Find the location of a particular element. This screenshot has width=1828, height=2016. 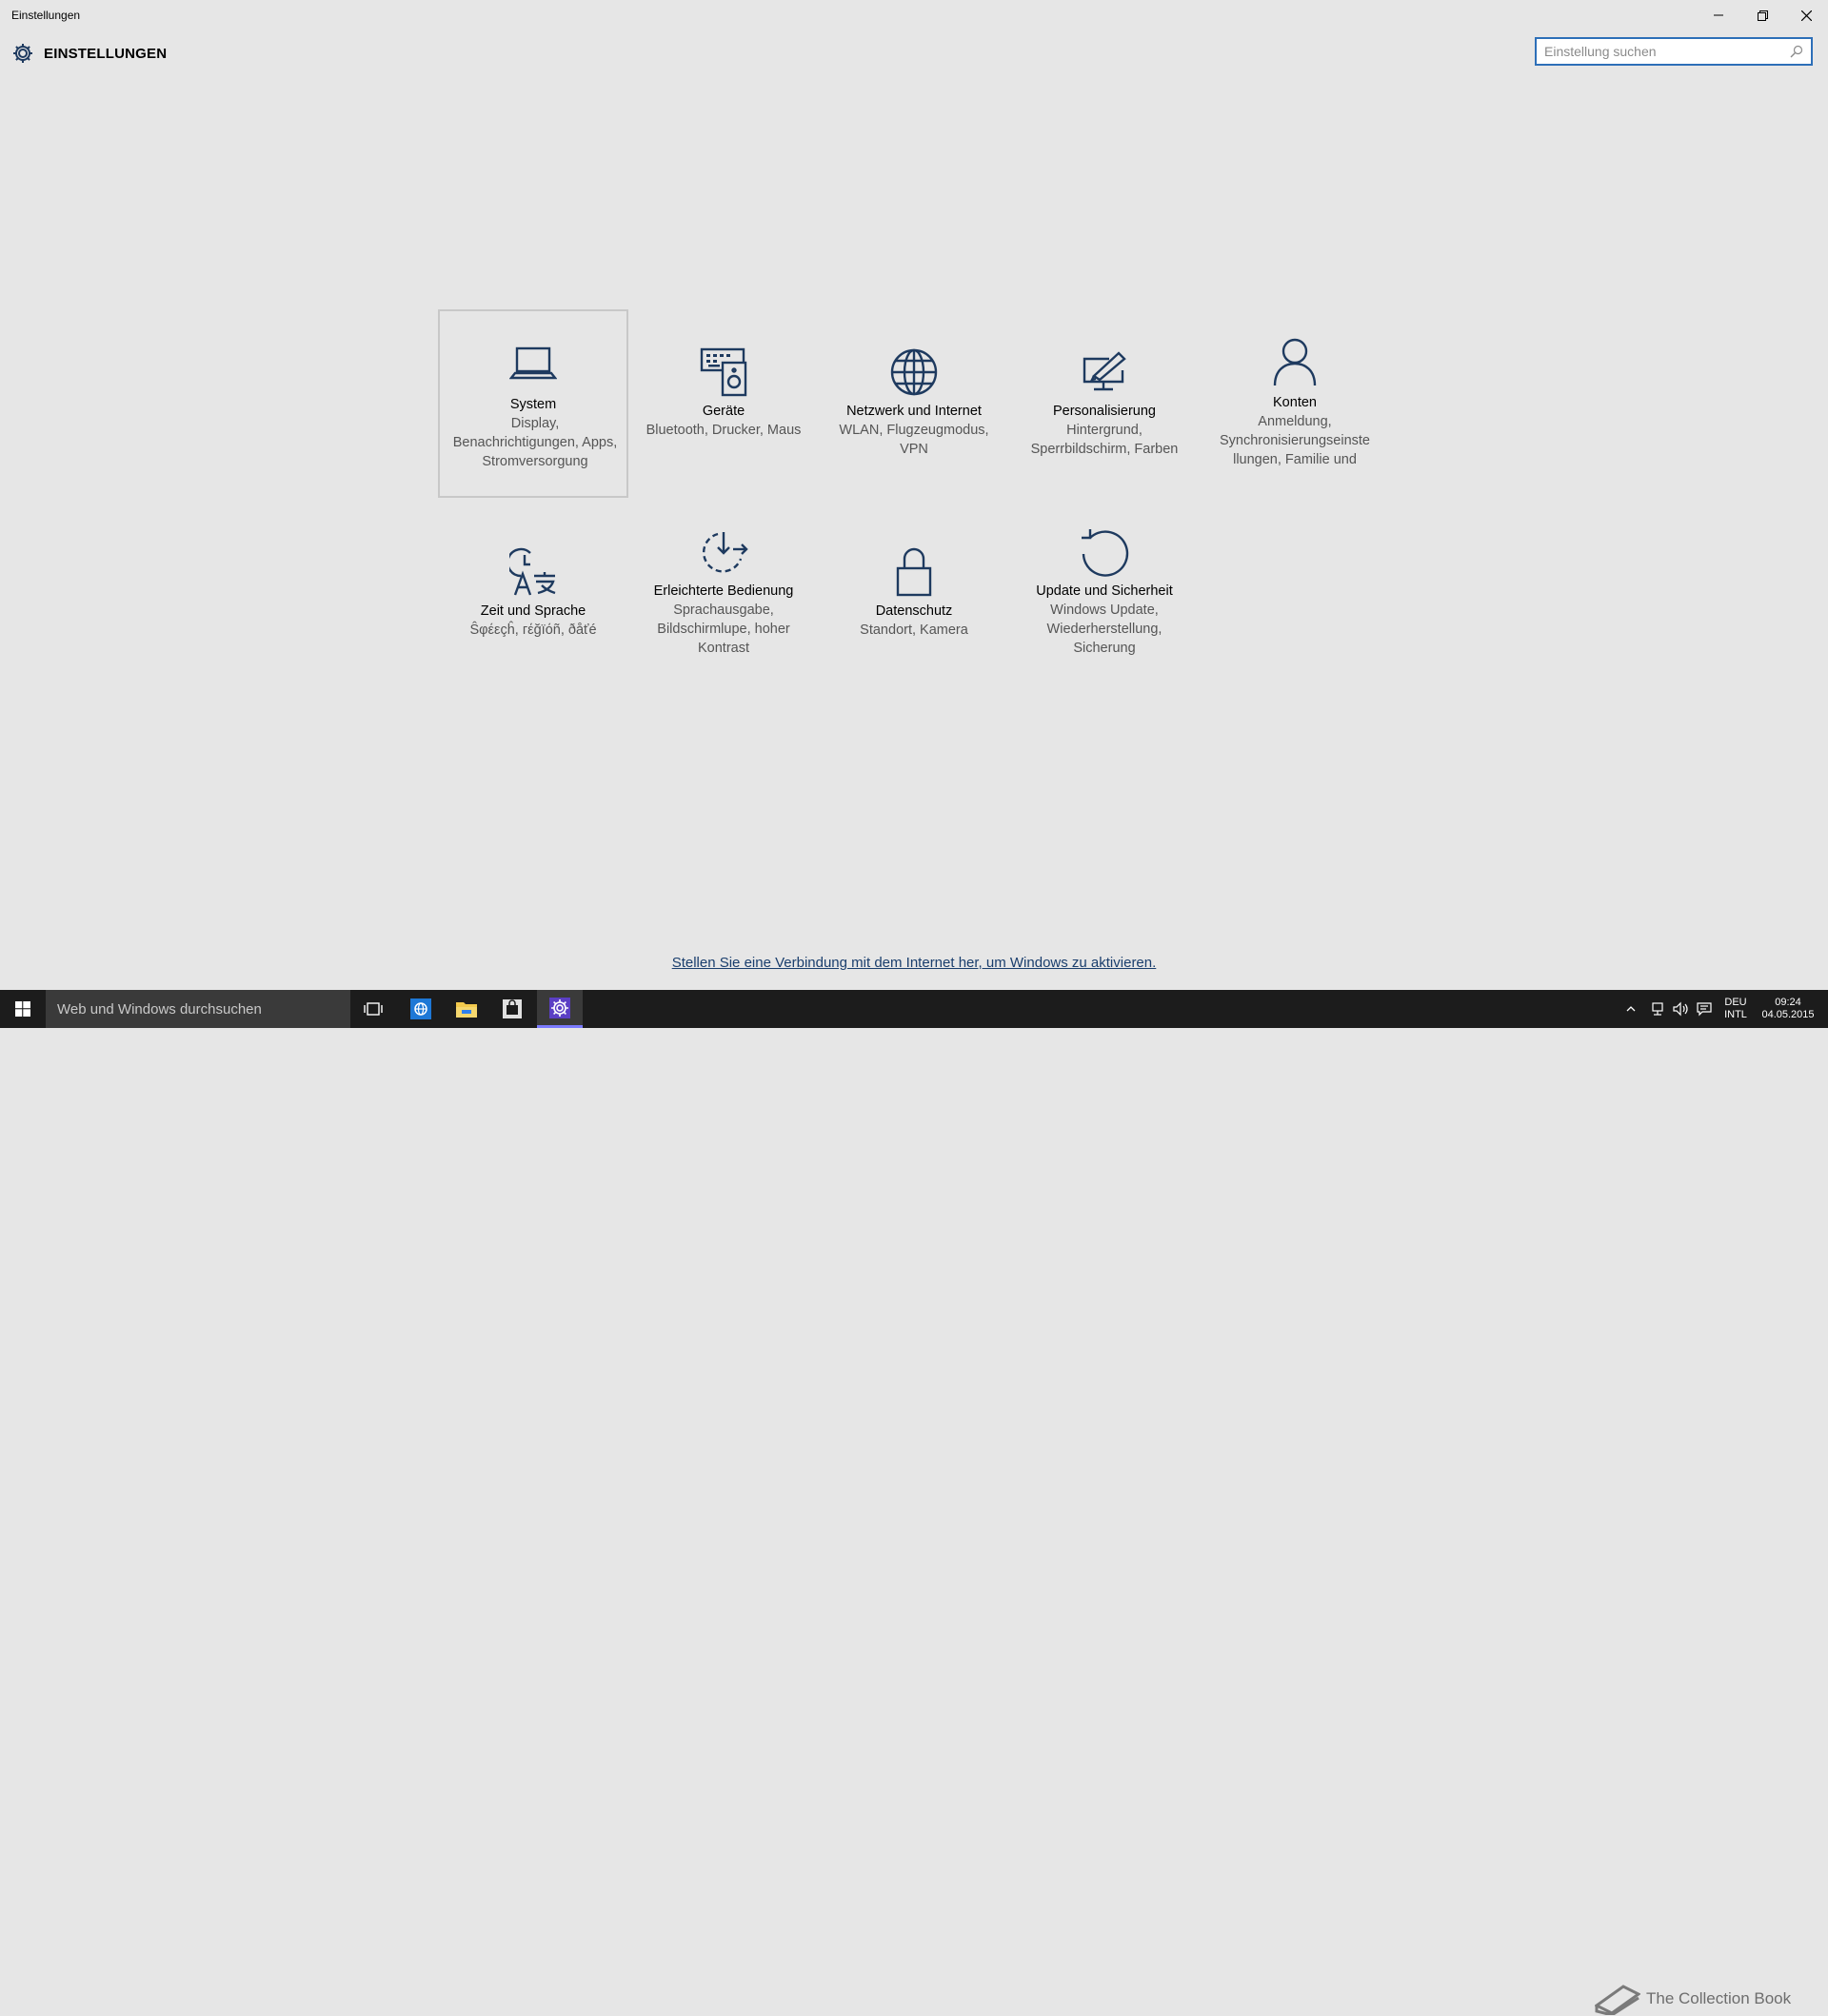

windows-logo-icon is located at coordinates (22, 1009).